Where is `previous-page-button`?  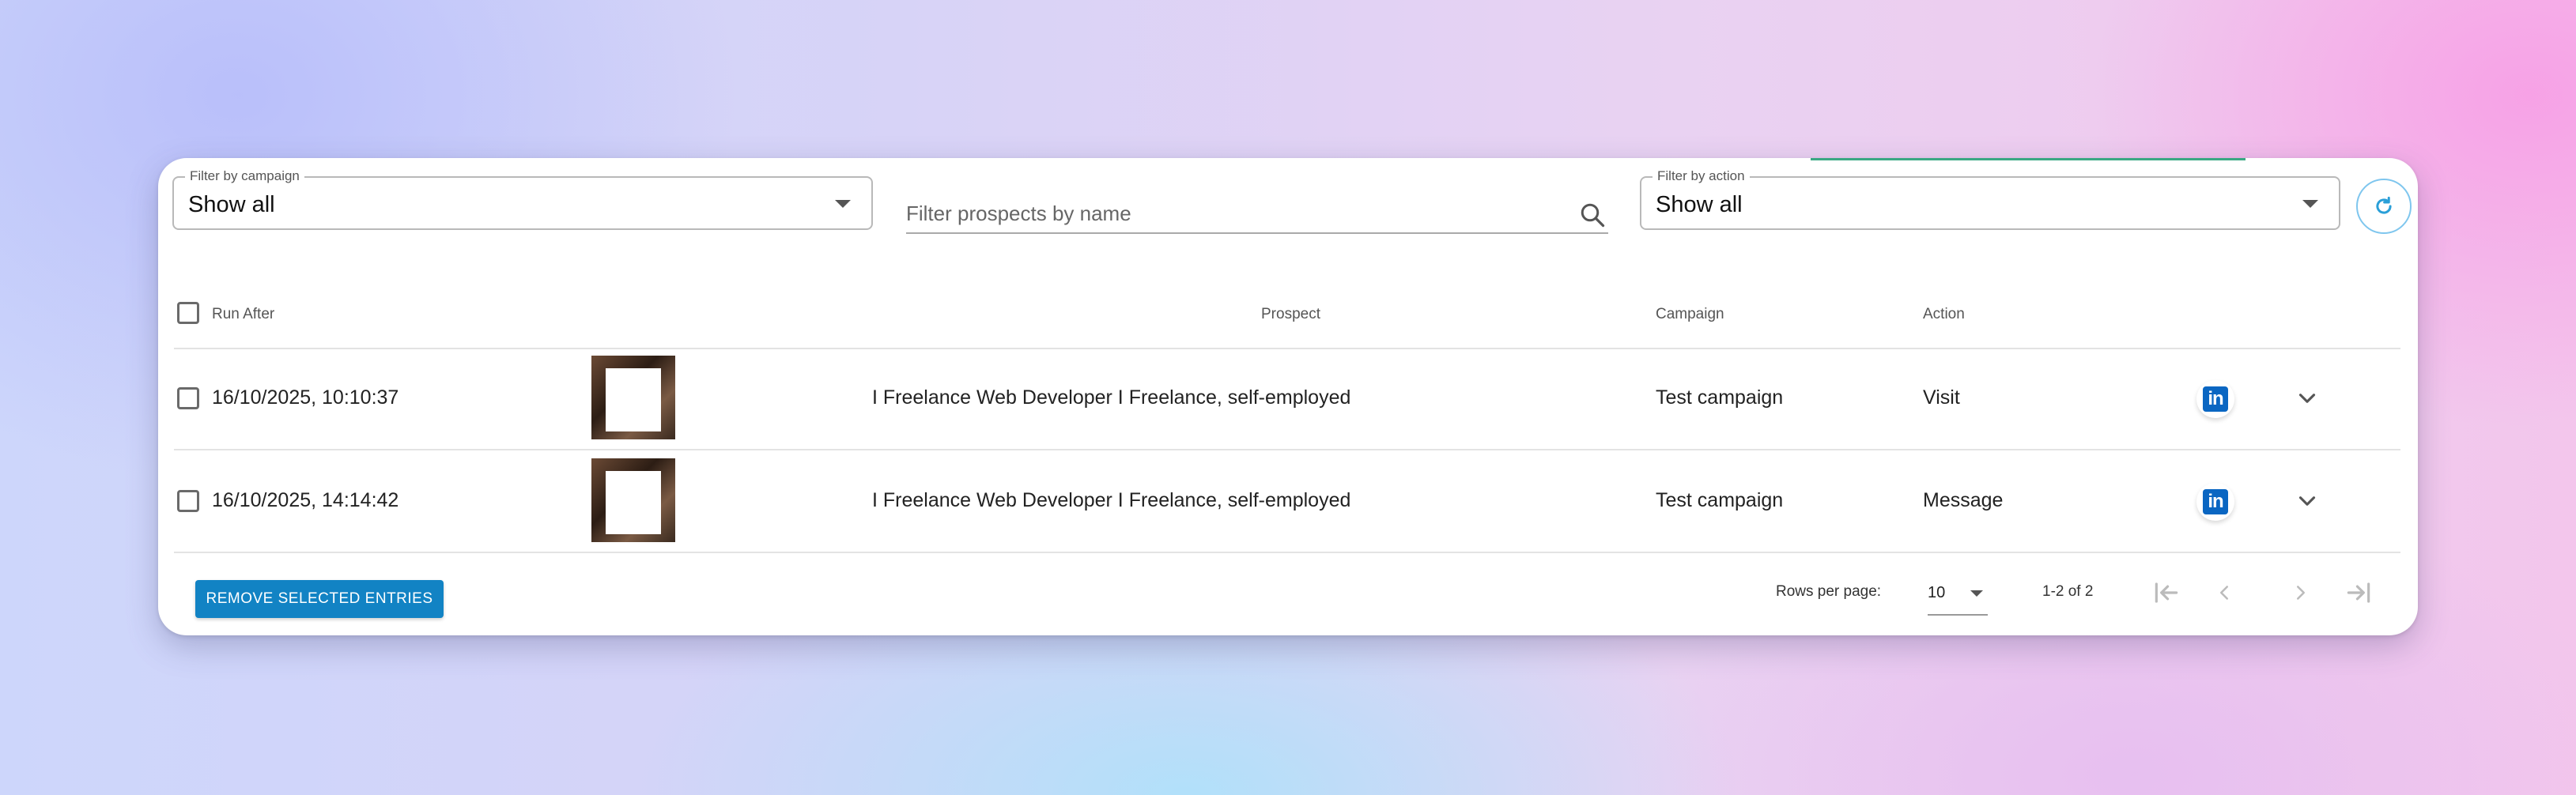 previous-page-button is located at coordinates (2224, 593).